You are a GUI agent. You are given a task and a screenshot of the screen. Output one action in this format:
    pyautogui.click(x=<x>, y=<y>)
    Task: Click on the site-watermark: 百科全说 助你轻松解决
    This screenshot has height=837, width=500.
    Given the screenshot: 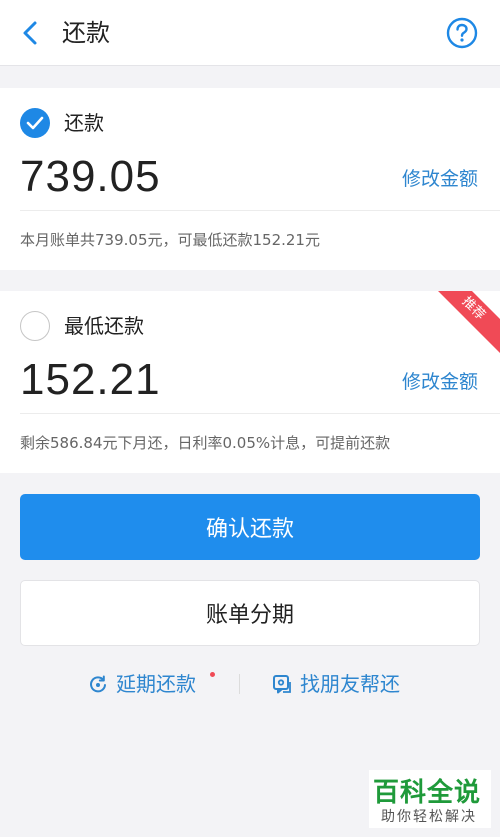 What is the action you would take?
    pyautogui.click(x=430, y=799)
    